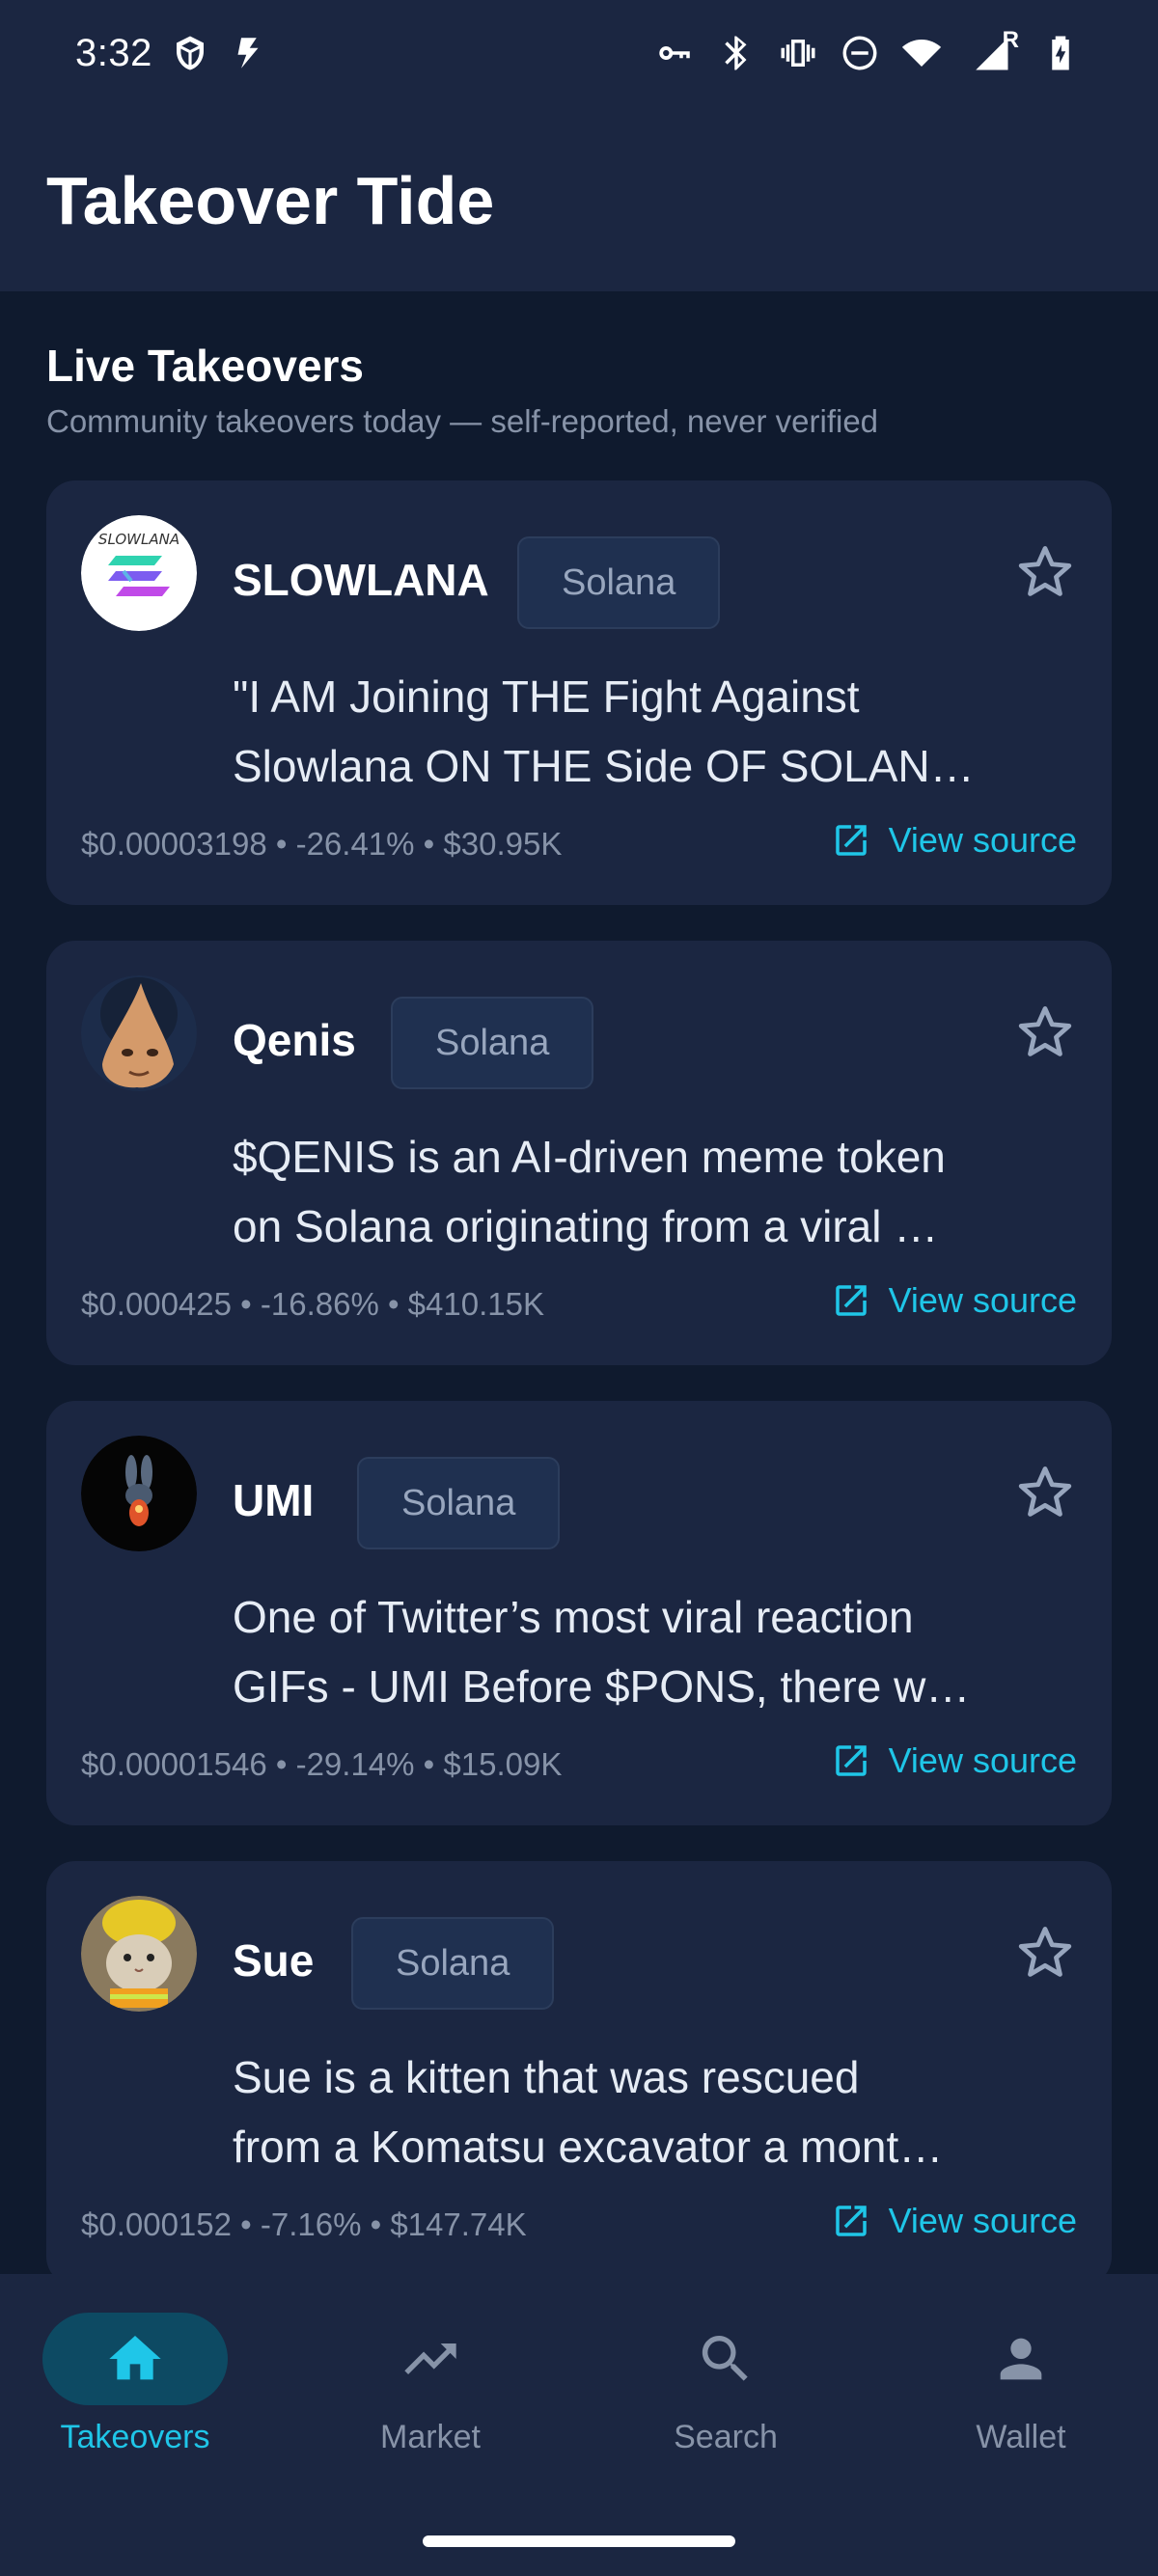 This screenshot has width=1158, height=2576. I want to click on status-right: R, so click(867, 50).